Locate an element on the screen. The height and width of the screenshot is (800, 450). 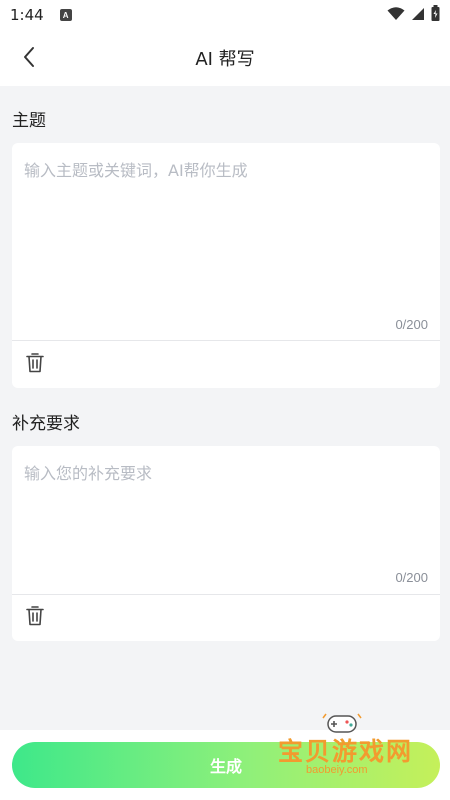
status-time: 1:44 is located at coordinates (27, 15).